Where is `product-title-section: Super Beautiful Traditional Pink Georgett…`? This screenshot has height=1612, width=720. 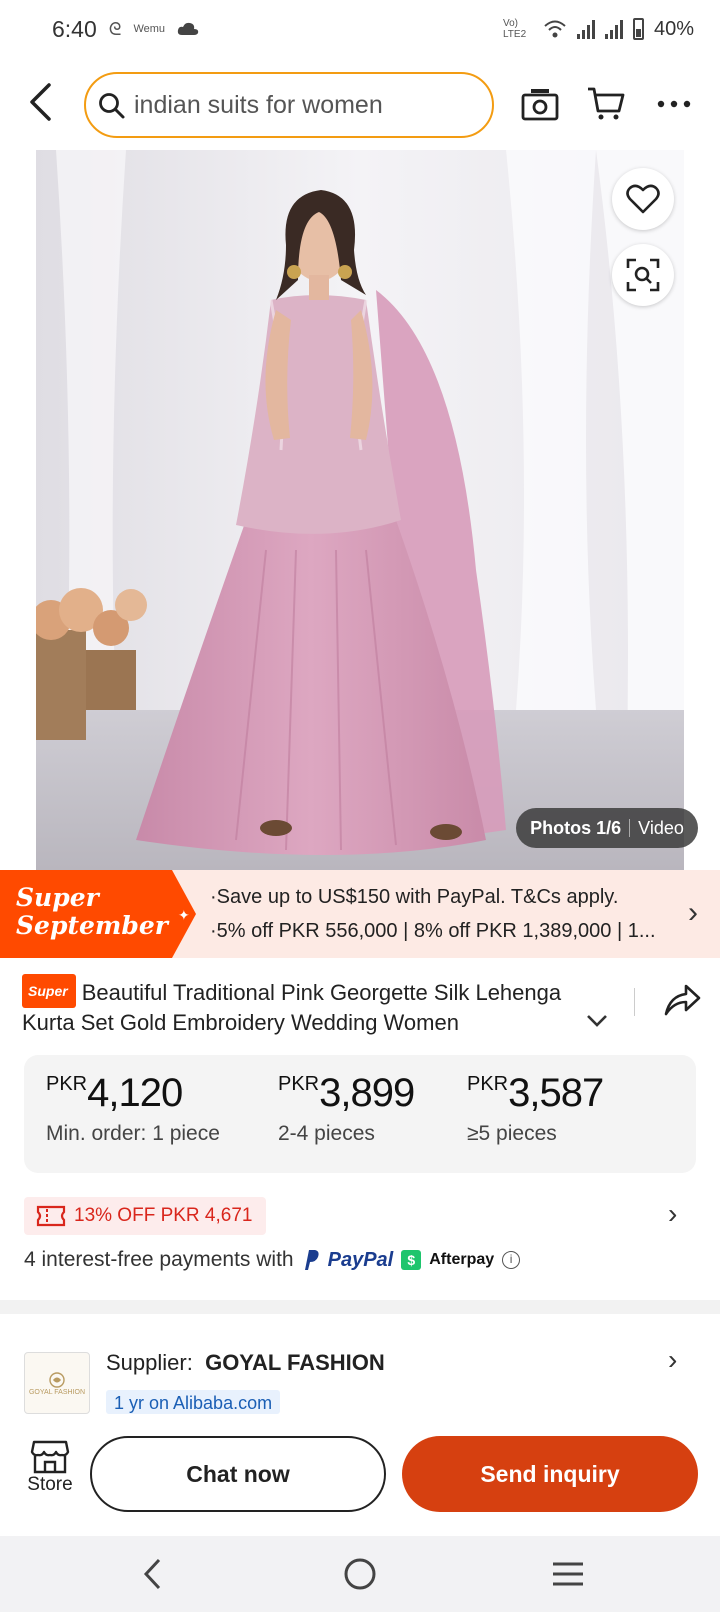
product-title-section: Super Beautiful Traditional Pink Georgett… is located at coordinates (362, 1006).